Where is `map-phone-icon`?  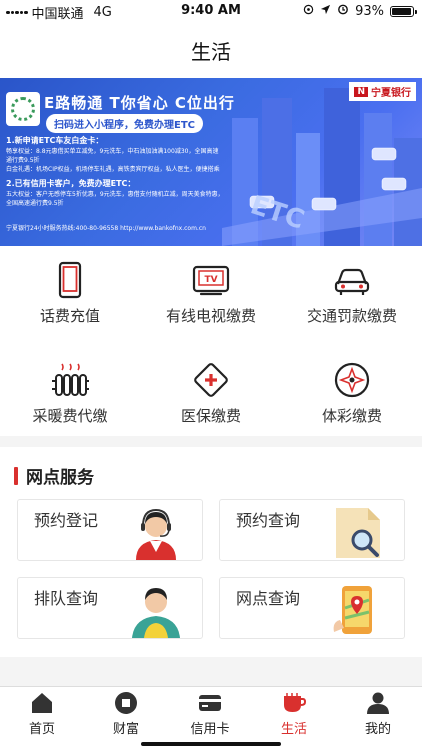
map-phone-icon is located at coordinates (352, 610).